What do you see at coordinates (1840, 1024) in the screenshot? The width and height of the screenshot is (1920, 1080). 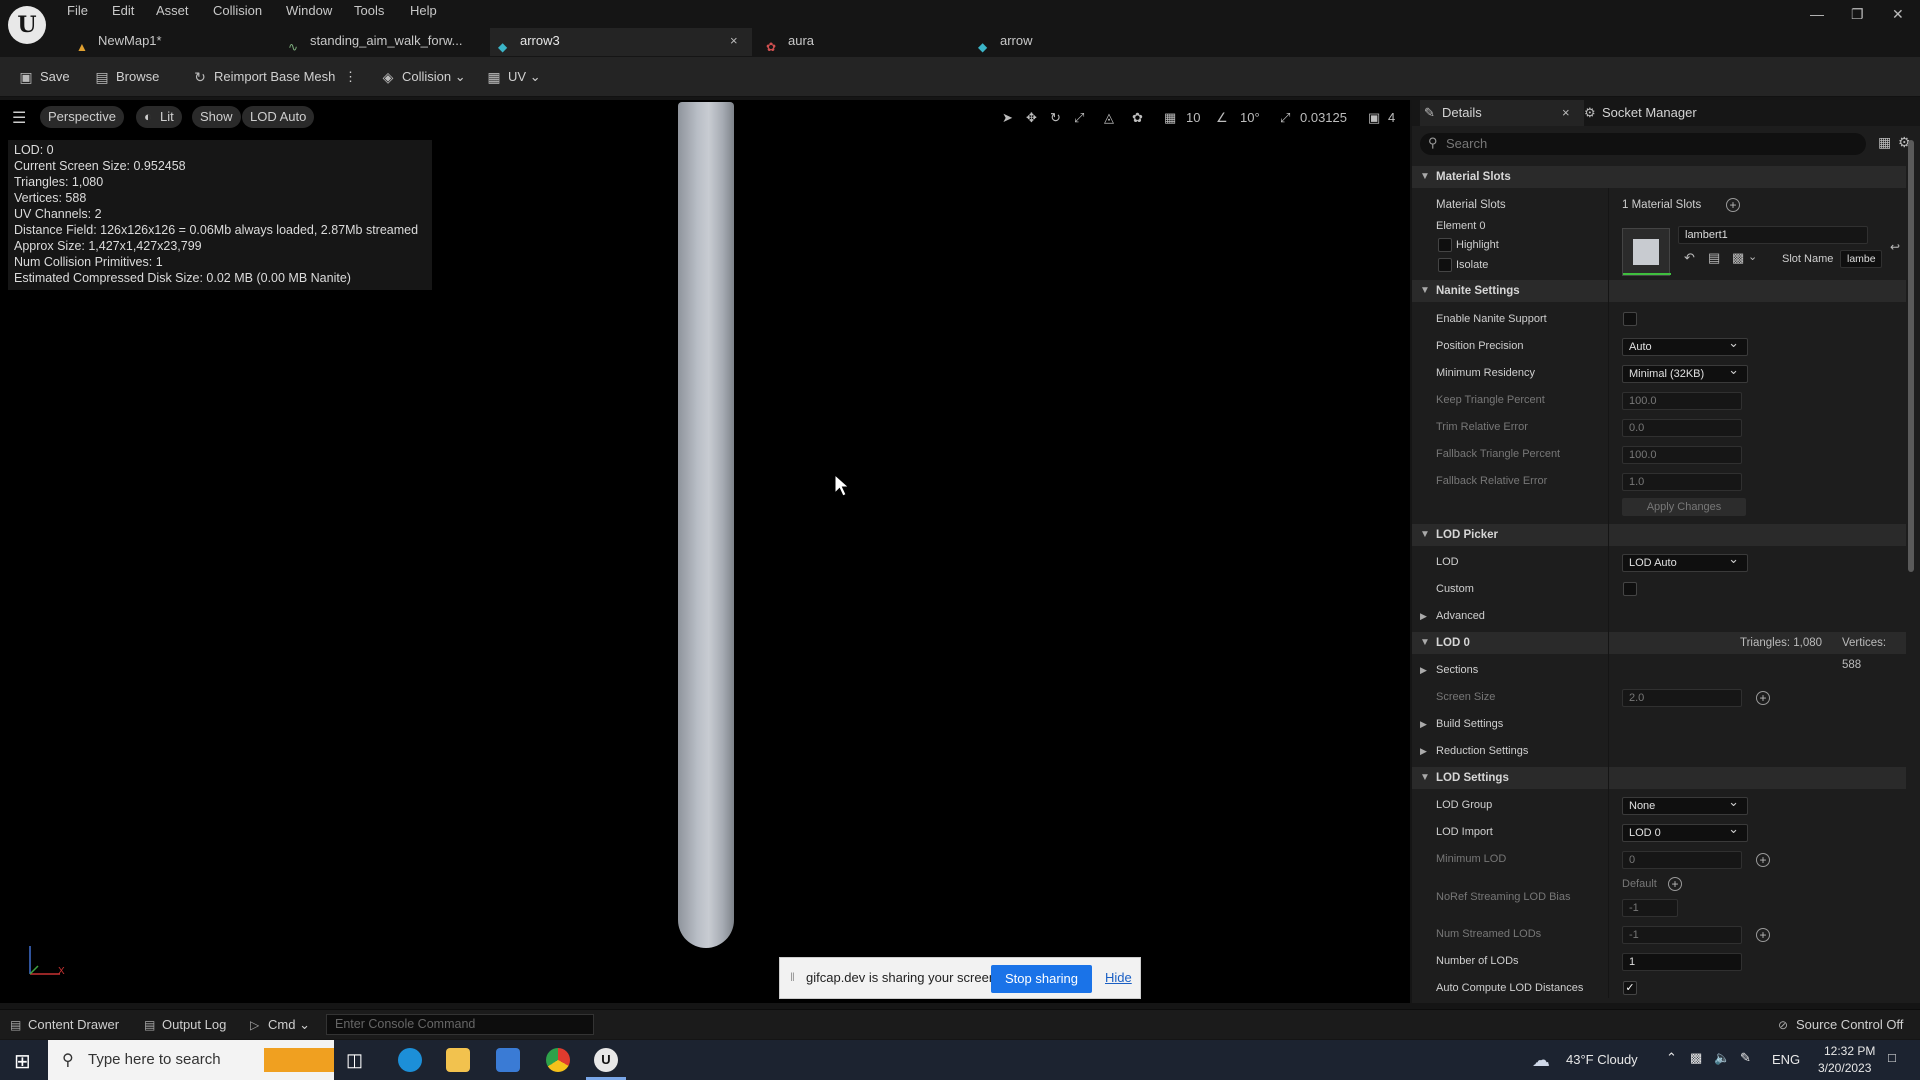 I see `source-control-button: ⊘ Source Control Off` at bounding box center [1840, 1024].